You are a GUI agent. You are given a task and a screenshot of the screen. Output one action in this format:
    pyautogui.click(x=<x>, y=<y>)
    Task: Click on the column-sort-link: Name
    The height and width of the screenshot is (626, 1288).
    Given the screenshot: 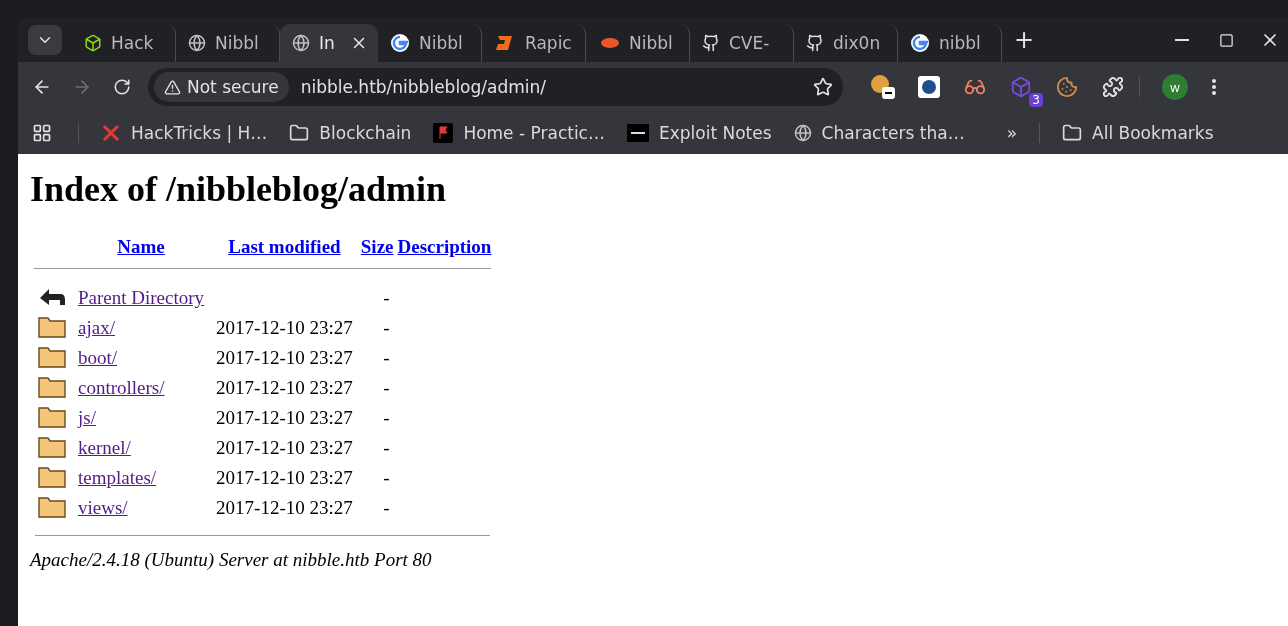 What is the action you would take?
    pyautogui.click(x=141, y=246)
    